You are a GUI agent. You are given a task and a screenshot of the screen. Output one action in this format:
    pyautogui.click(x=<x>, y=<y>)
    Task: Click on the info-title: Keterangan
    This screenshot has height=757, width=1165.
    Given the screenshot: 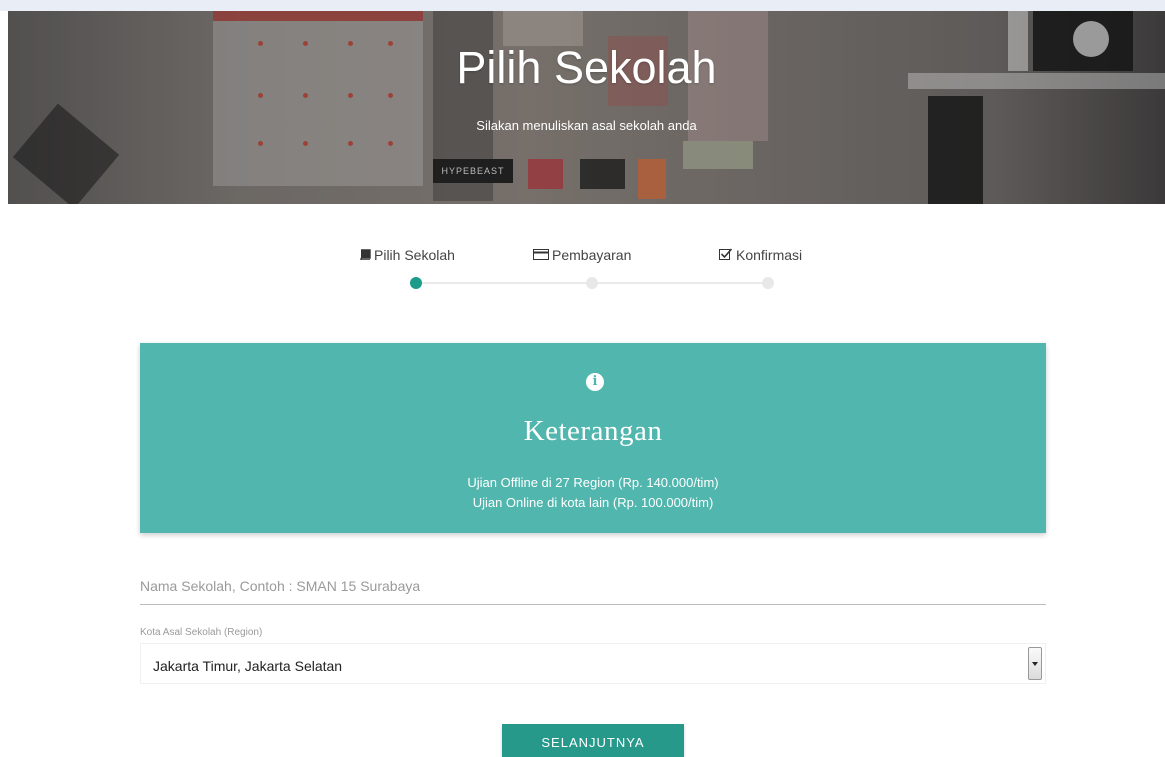 What is the action you would take?
    pyautogui.click(x=593, y=431)
    